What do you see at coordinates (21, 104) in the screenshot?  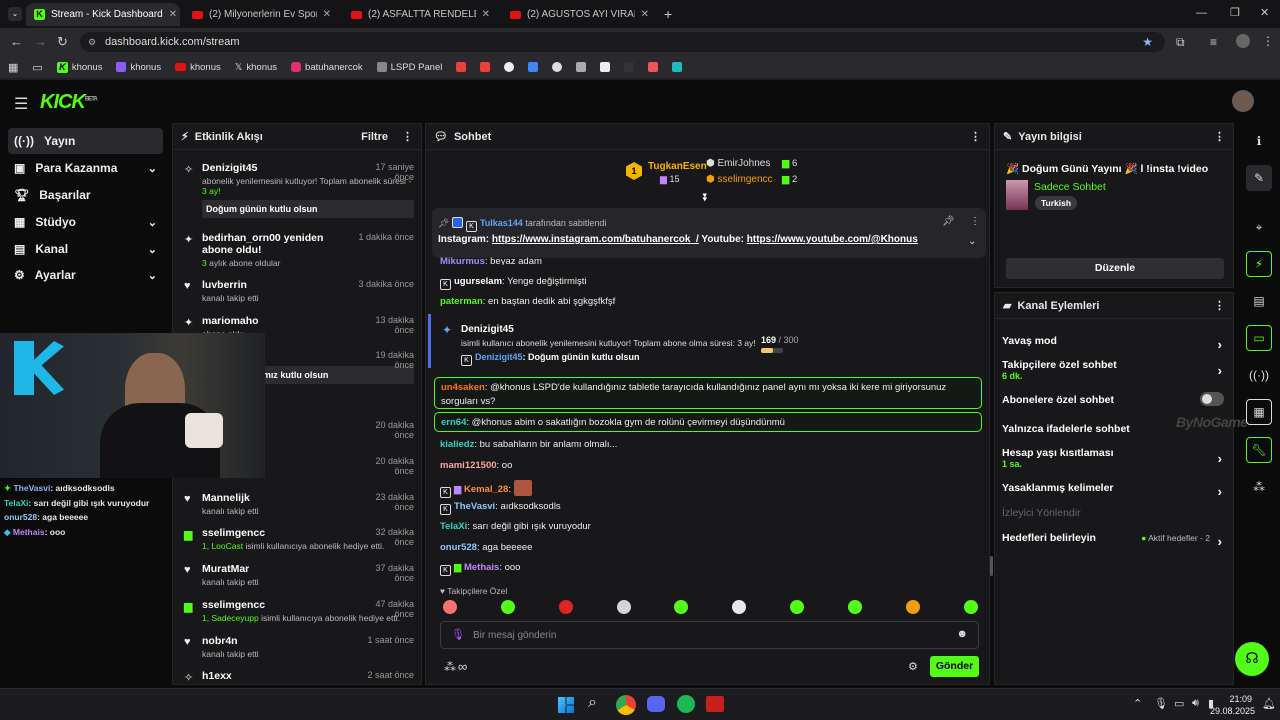 I see `hamburger-menu-icon: ☰` at bounding box center [21, 104].